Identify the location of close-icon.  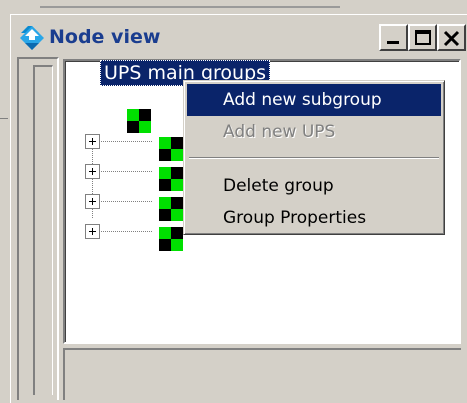
(451, 38).